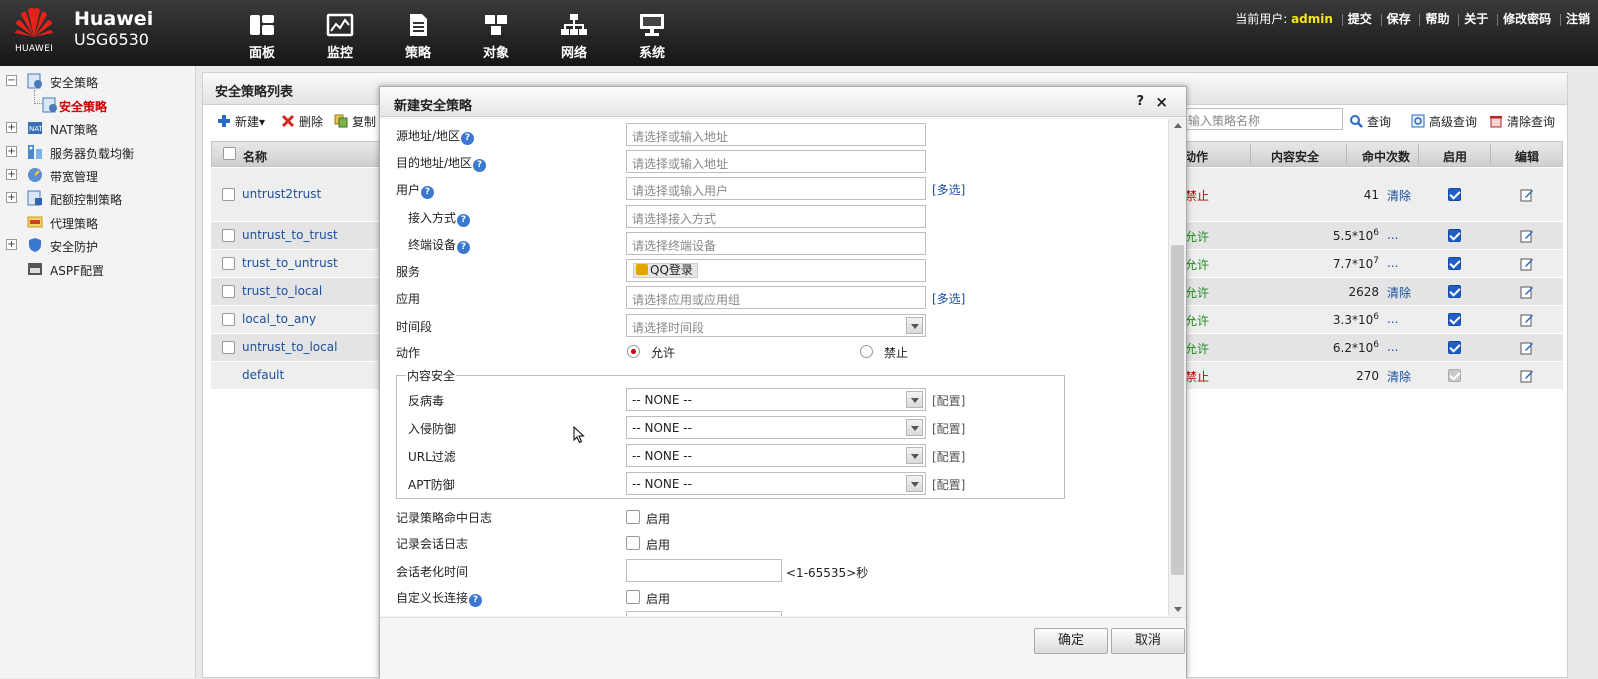  Describe the element at coordinates (1360, 19) in the screenshot. I see `submit-link: 提交` at that location.